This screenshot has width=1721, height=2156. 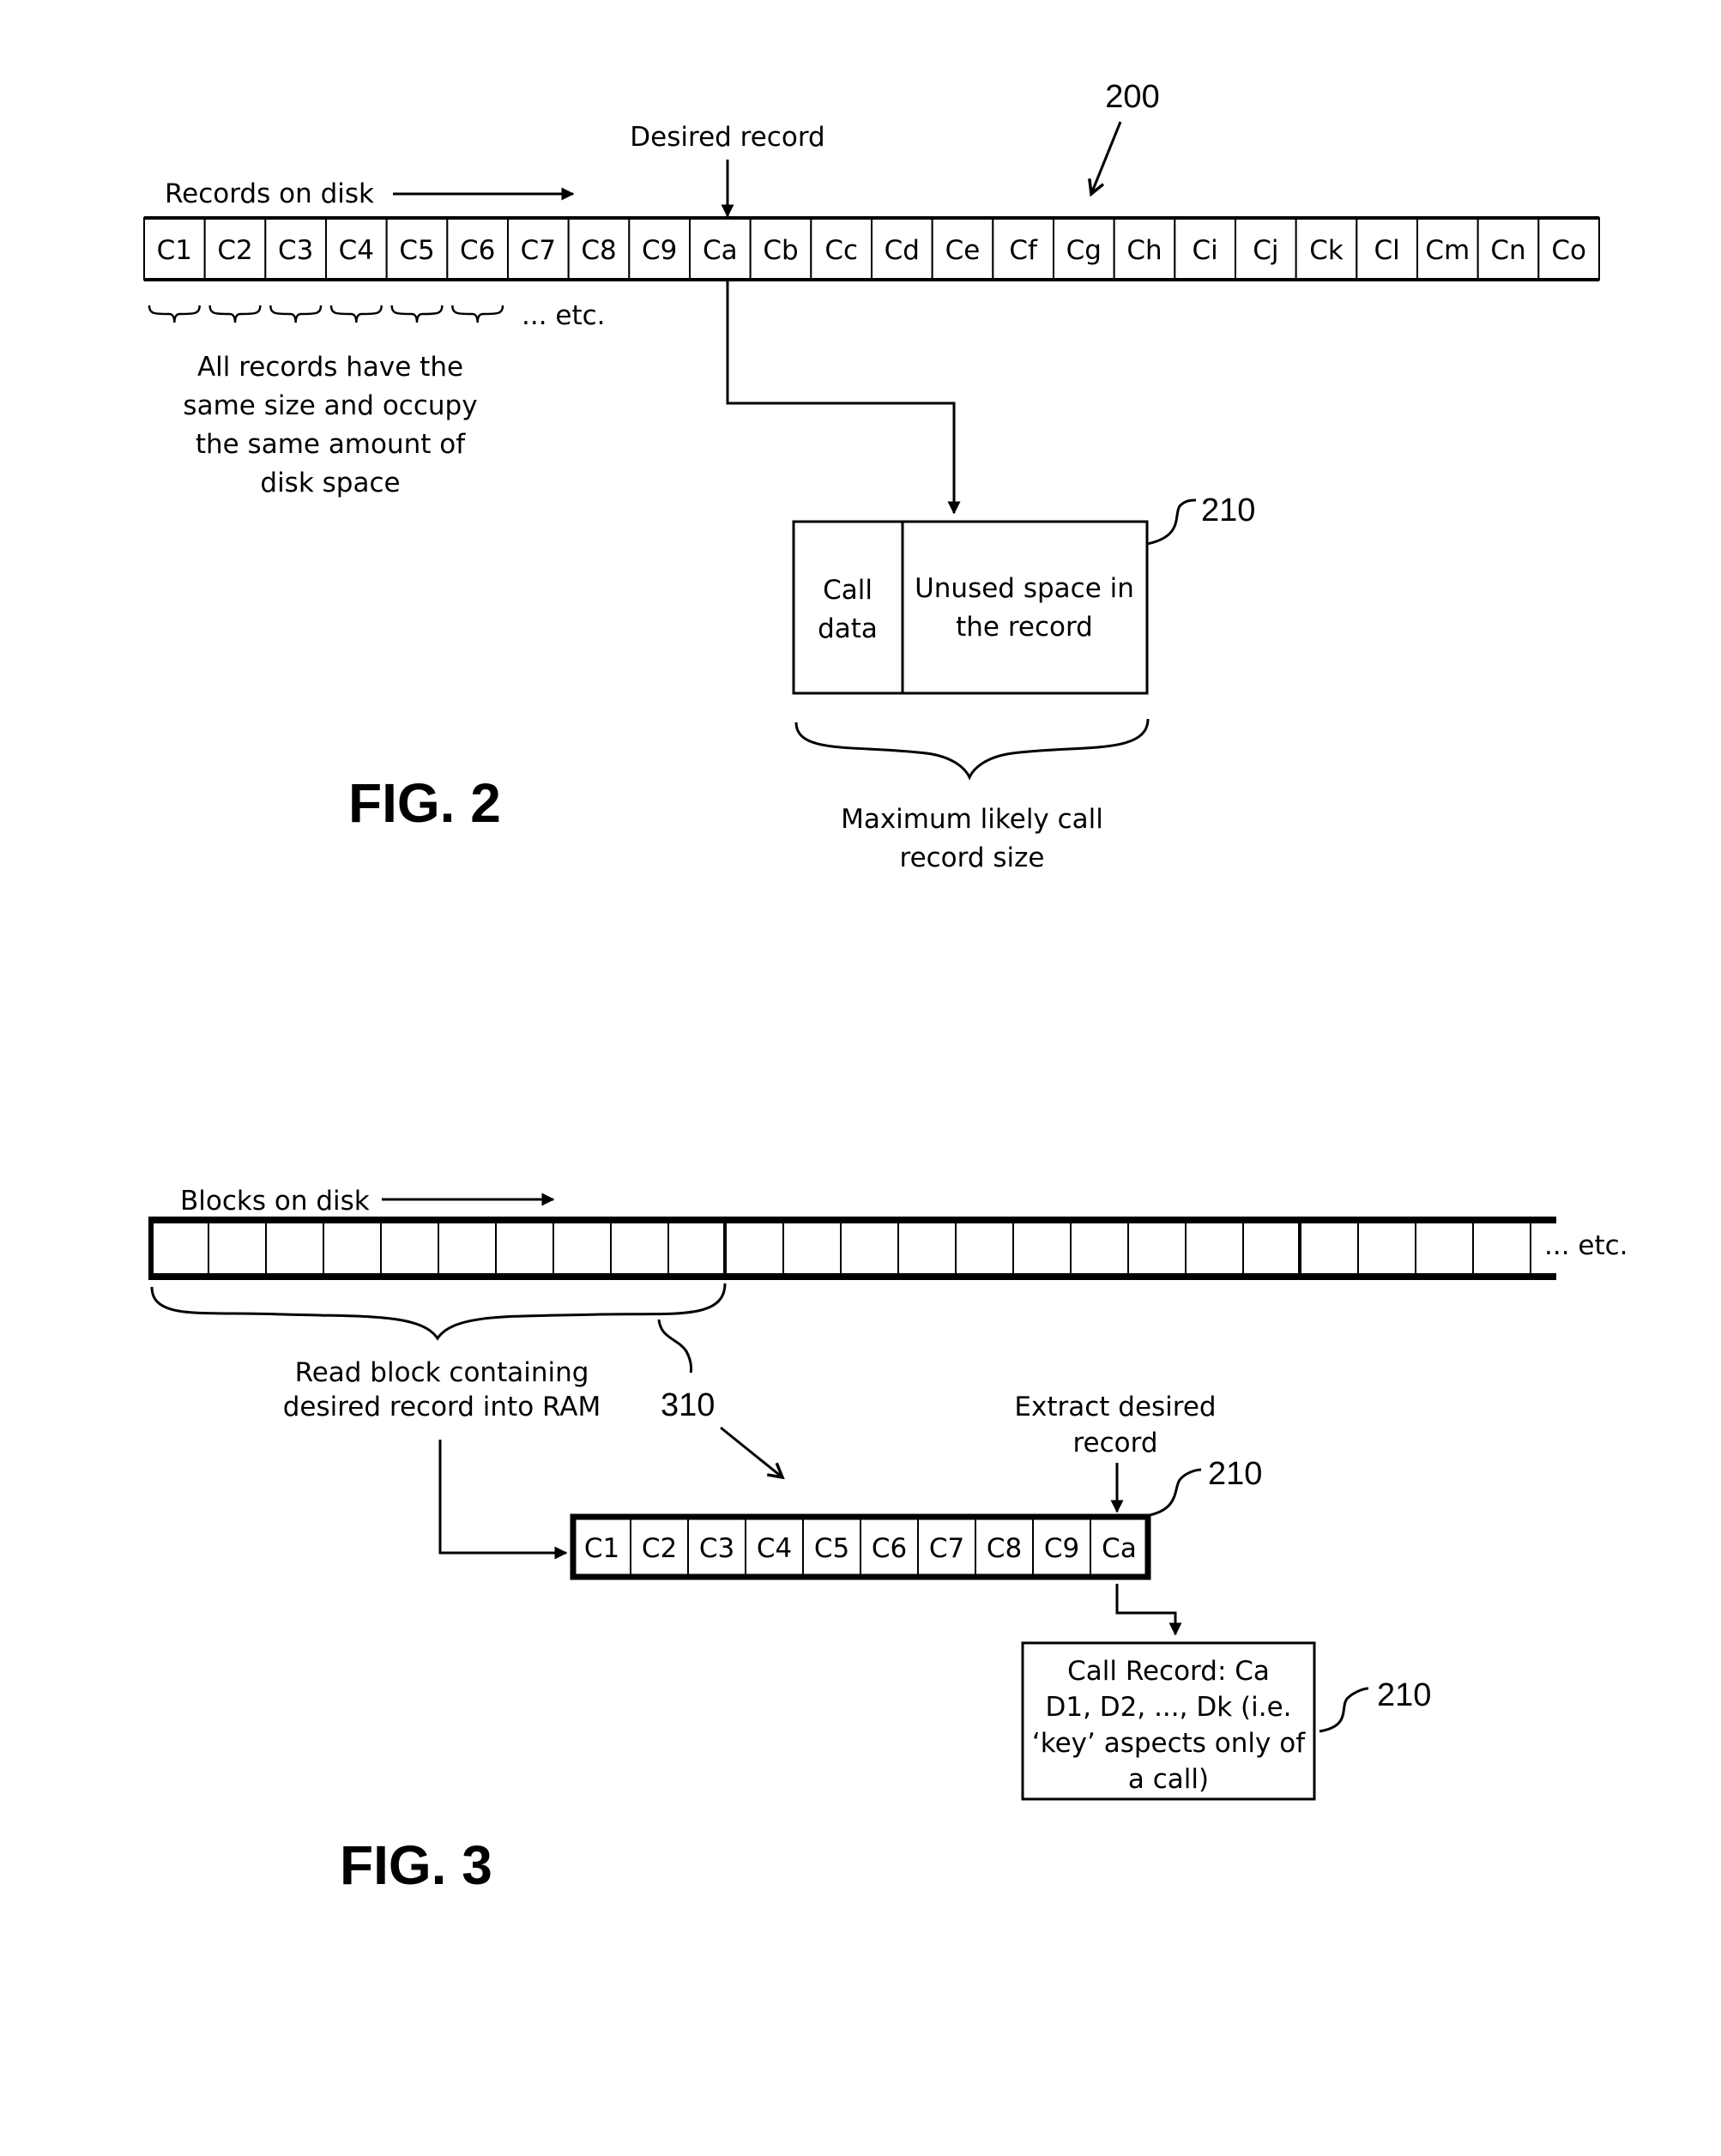 I want to click on ref-310-leader, so click(x=675, y=1346).